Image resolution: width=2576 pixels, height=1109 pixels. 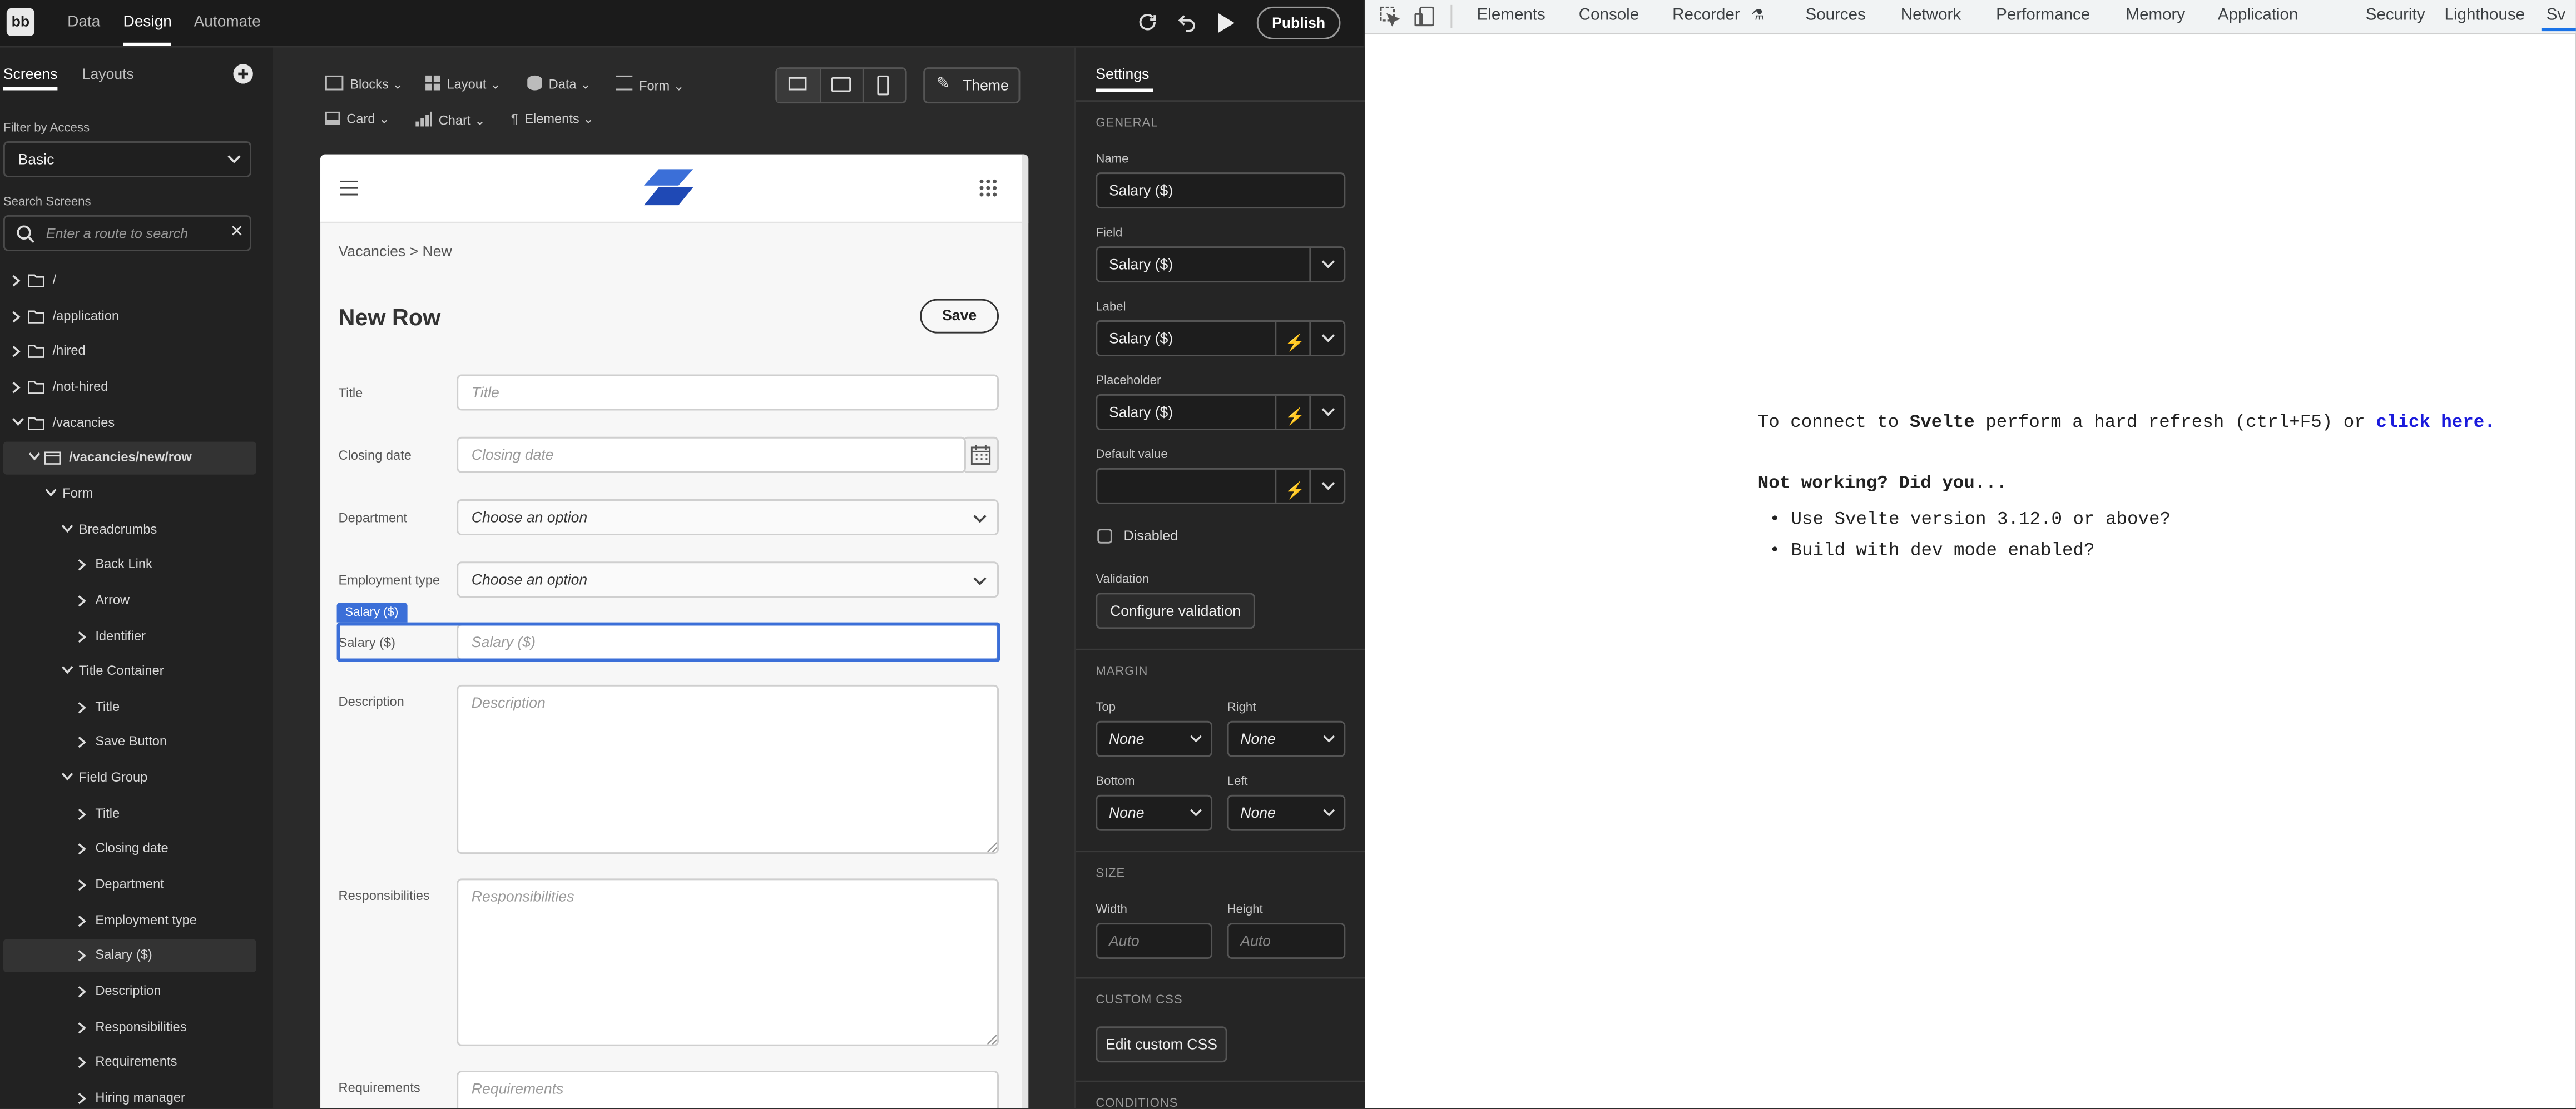 What do you see at coordinates (349, 188) in the screenshot?
I see `hamburger-icon` at bounding box center [349, 188].